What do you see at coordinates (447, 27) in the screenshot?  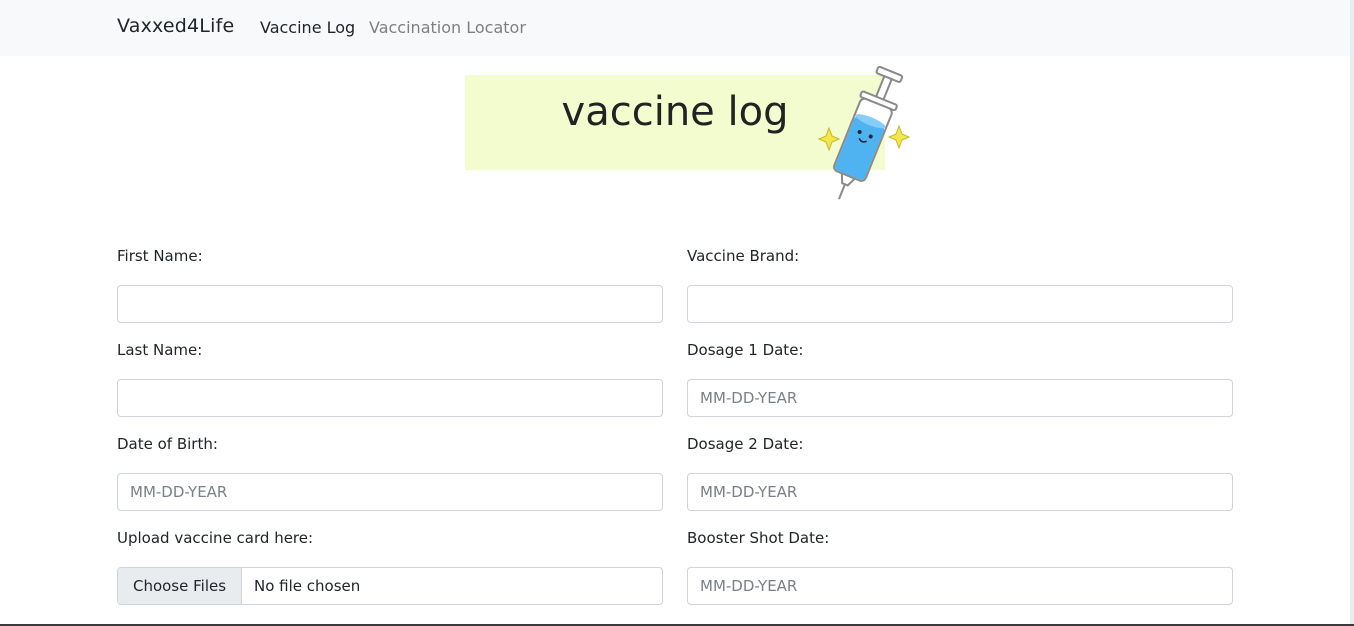 I see `nav-link-vaccination-locator: Vaccination Locator` at bounding box center [447, 27].